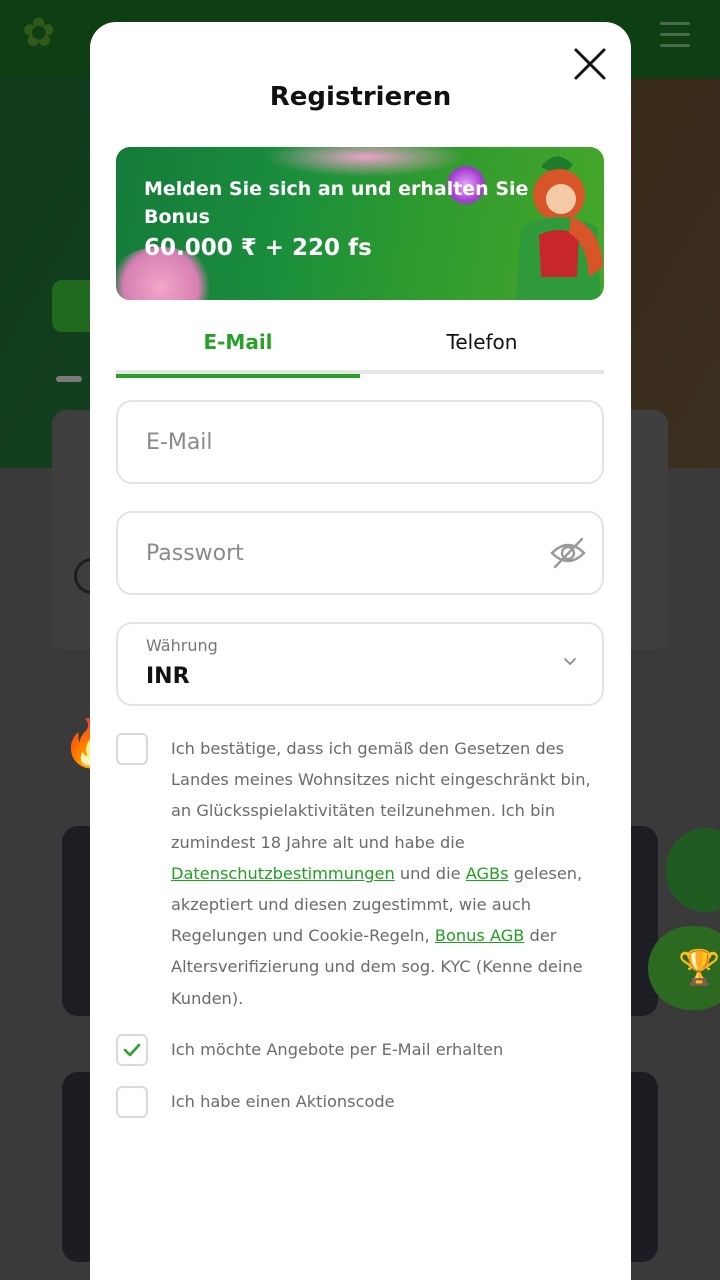  I want to click on currency-select: Währung INR, so click(360, 664).